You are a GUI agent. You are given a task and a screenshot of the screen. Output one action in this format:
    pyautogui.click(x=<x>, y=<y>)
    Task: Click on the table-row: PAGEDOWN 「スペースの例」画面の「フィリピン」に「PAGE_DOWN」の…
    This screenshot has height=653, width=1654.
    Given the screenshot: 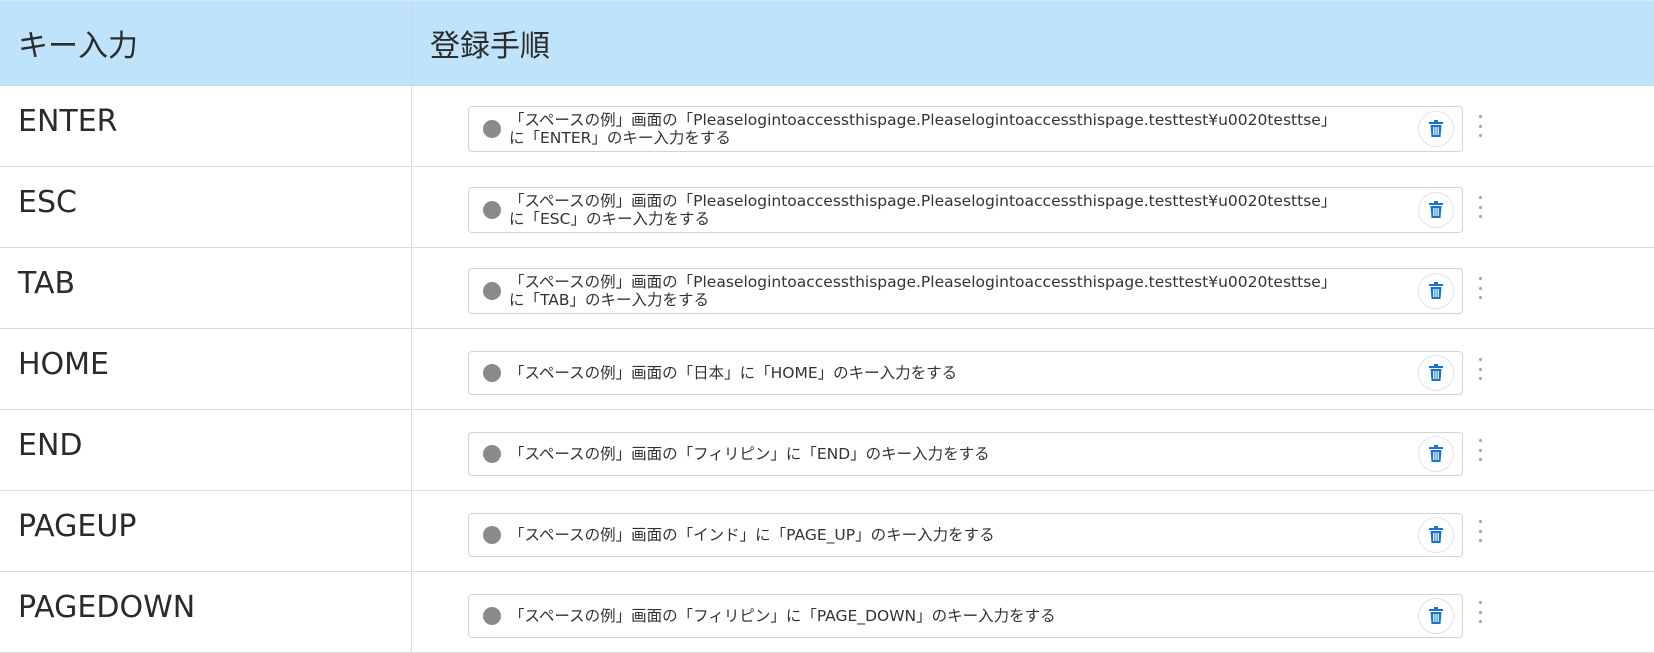 What is the action you would take?
    pyautogui.click(x=827, y=612)
    